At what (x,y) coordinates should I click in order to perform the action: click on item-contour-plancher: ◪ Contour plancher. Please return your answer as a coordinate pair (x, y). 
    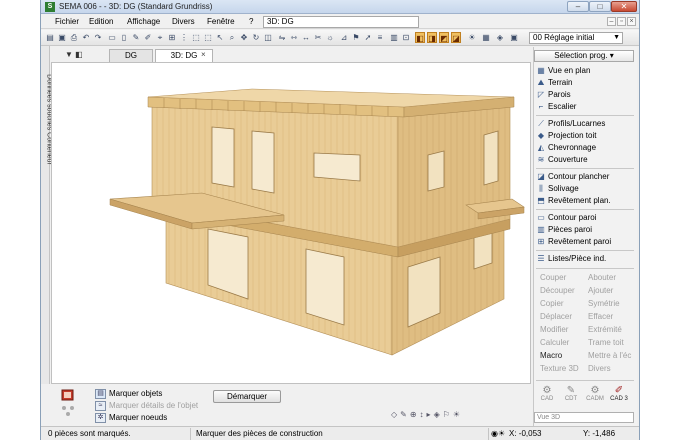
    Looking at the image, I should click on (572, 177).